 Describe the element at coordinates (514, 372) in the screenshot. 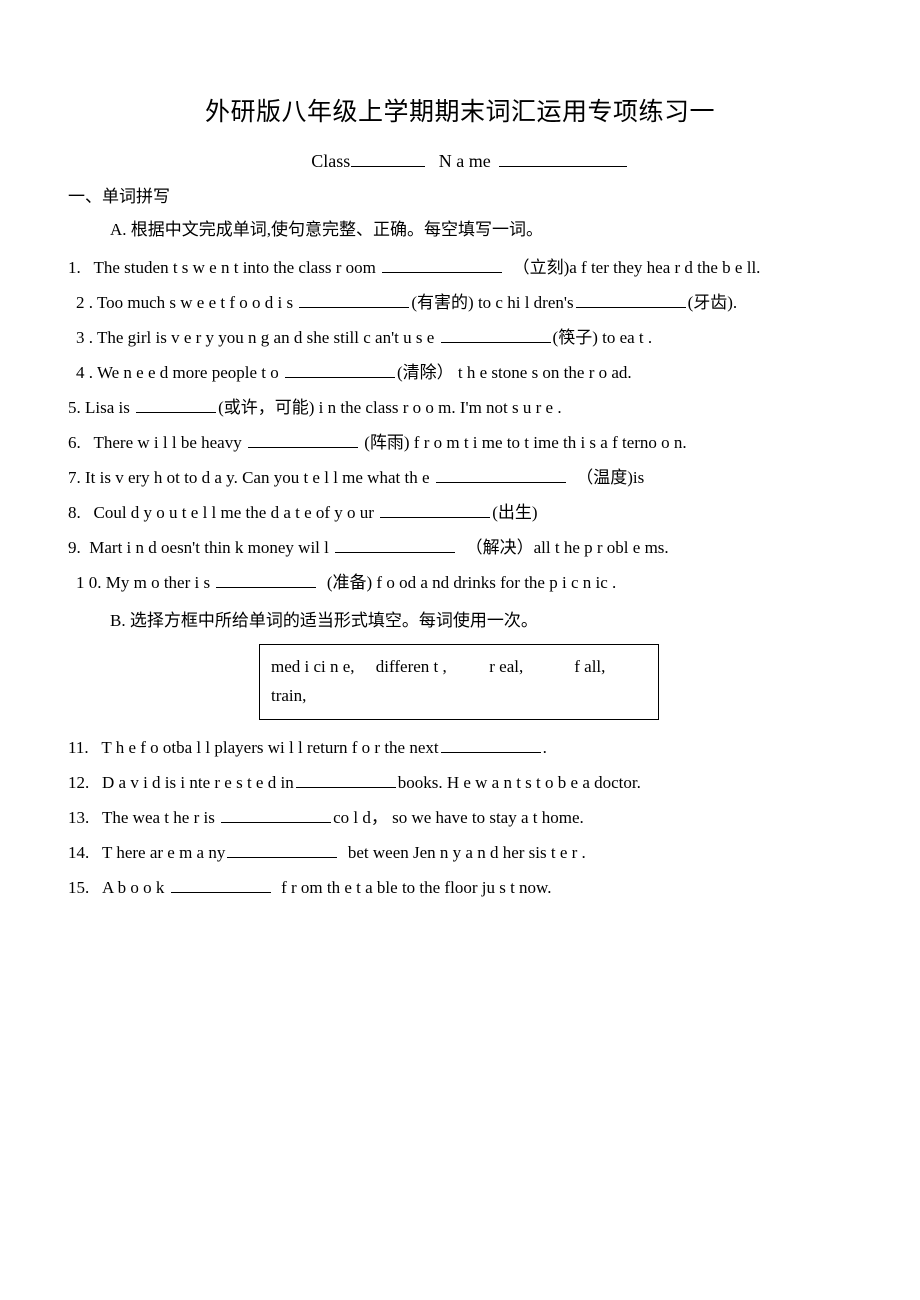

I see `question-text-post: (清除） t h e stone s on the r o ad.` at that location.